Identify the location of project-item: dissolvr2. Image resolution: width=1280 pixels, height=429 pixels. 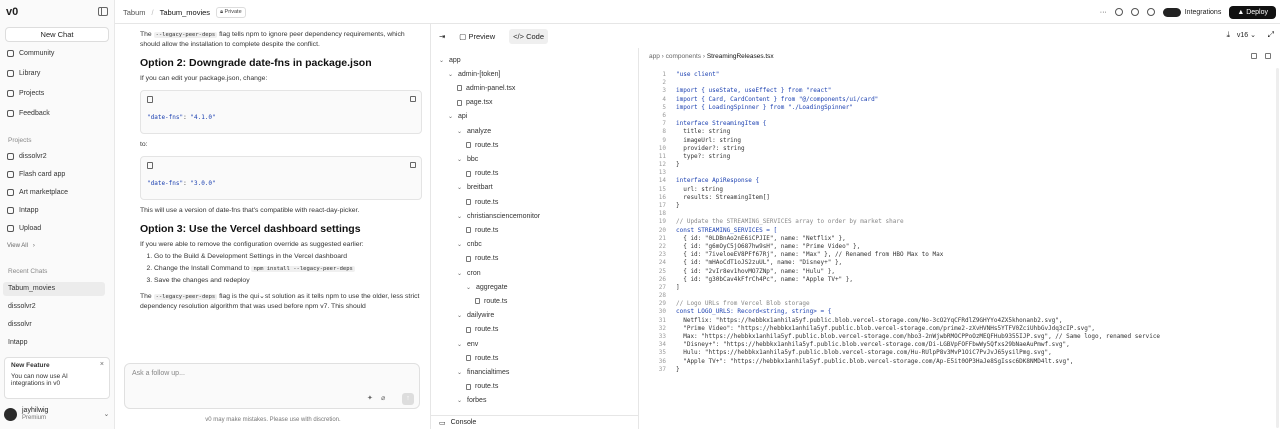
(27, 156).